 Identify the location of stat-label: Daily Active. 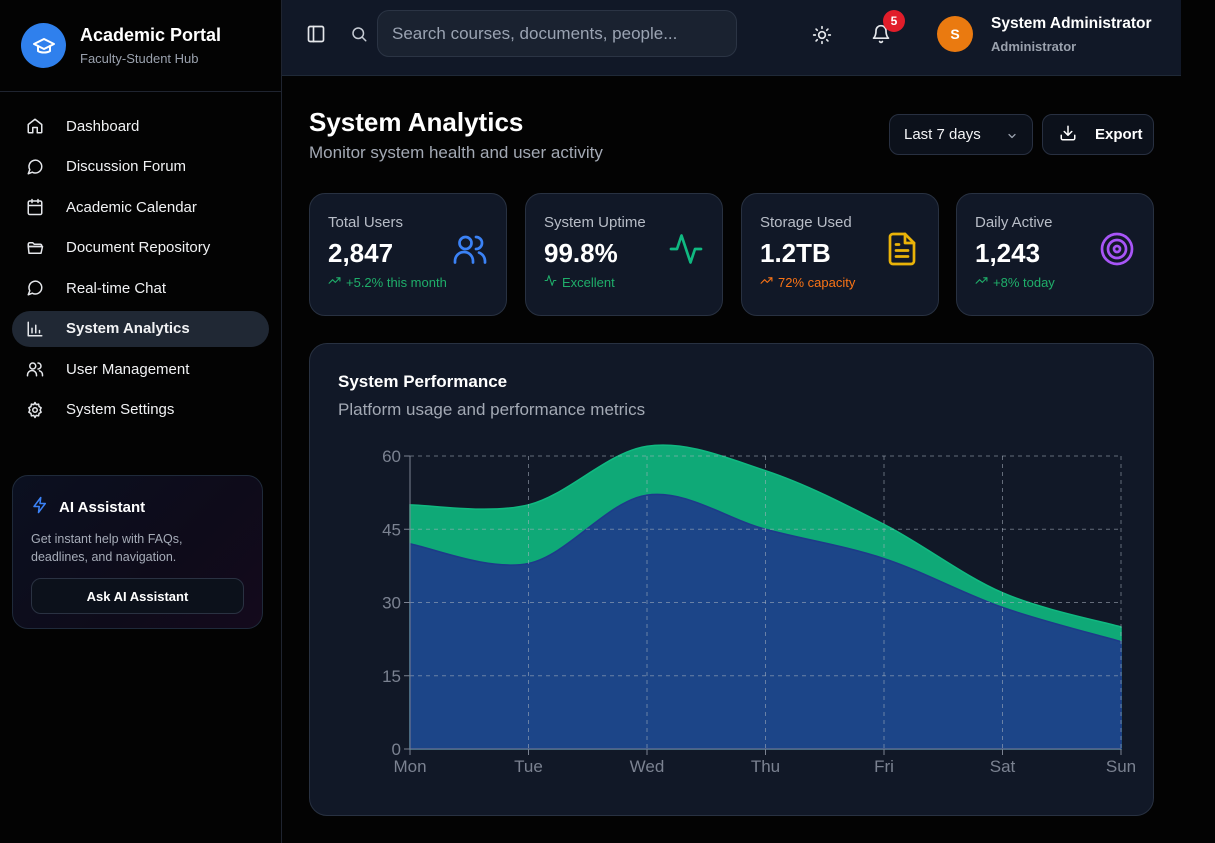
(1014, 222).